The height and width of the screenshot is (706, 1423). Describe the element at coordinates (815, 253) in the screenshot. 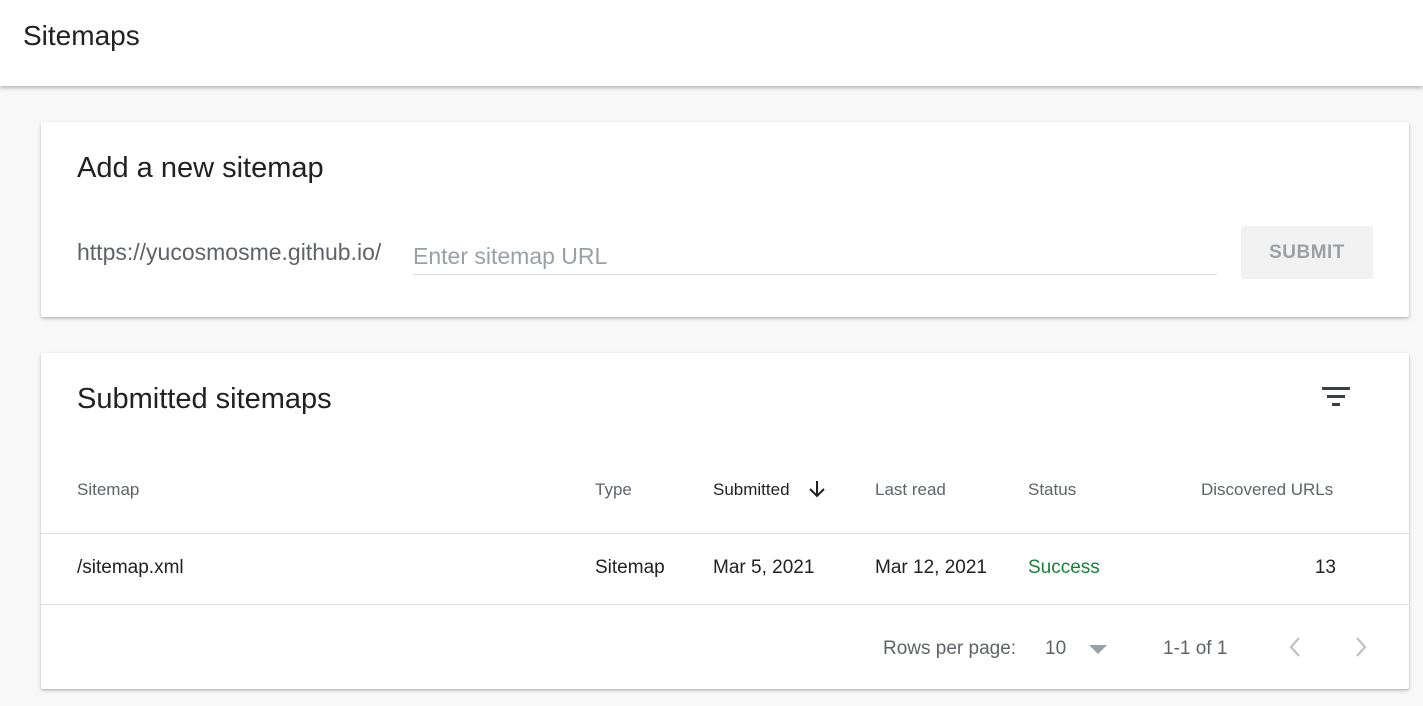

I see `sitemap-url-input` at that location.